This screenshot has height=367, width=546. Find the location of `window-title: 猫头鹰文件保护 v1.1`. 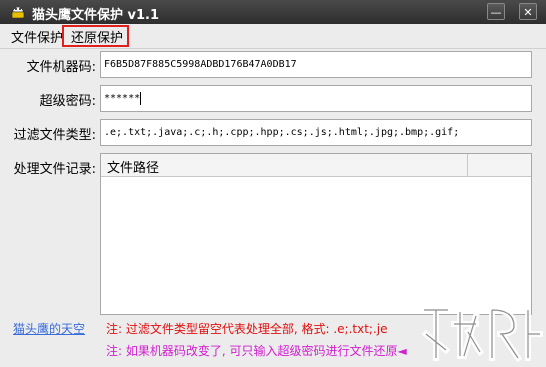

window-title: 猫头鹰文件保护 v1.1 is located at coordinates (96, 15).